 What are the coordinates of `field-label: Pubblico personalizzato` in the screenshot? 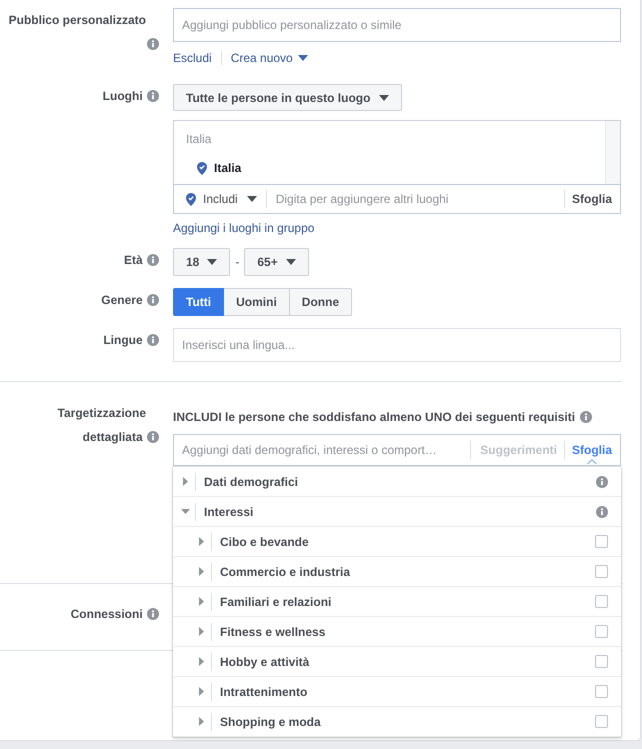 It's located at (77, 20).